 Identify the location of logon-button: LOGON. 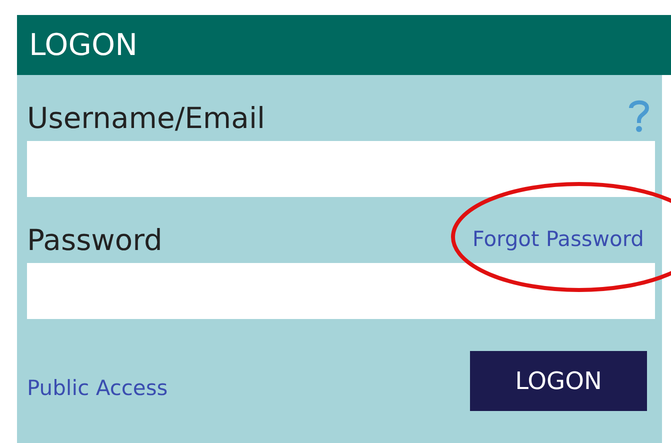
(558, 381).